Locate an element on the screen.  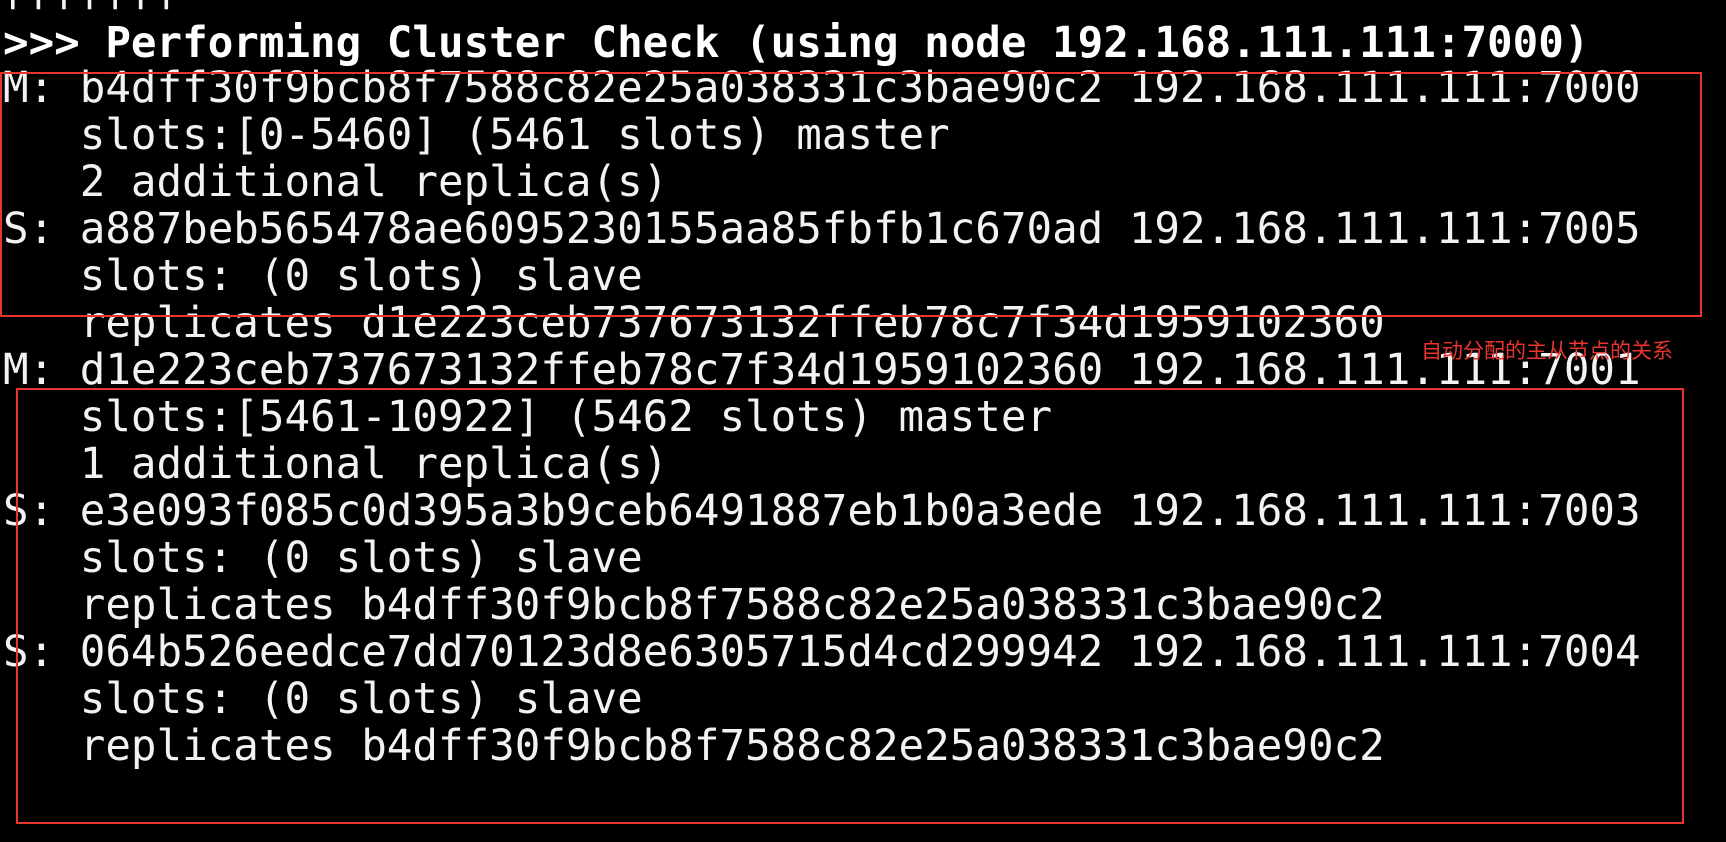
terminal-line: 2 additional replica(s) is located at coordinates (336, 182).